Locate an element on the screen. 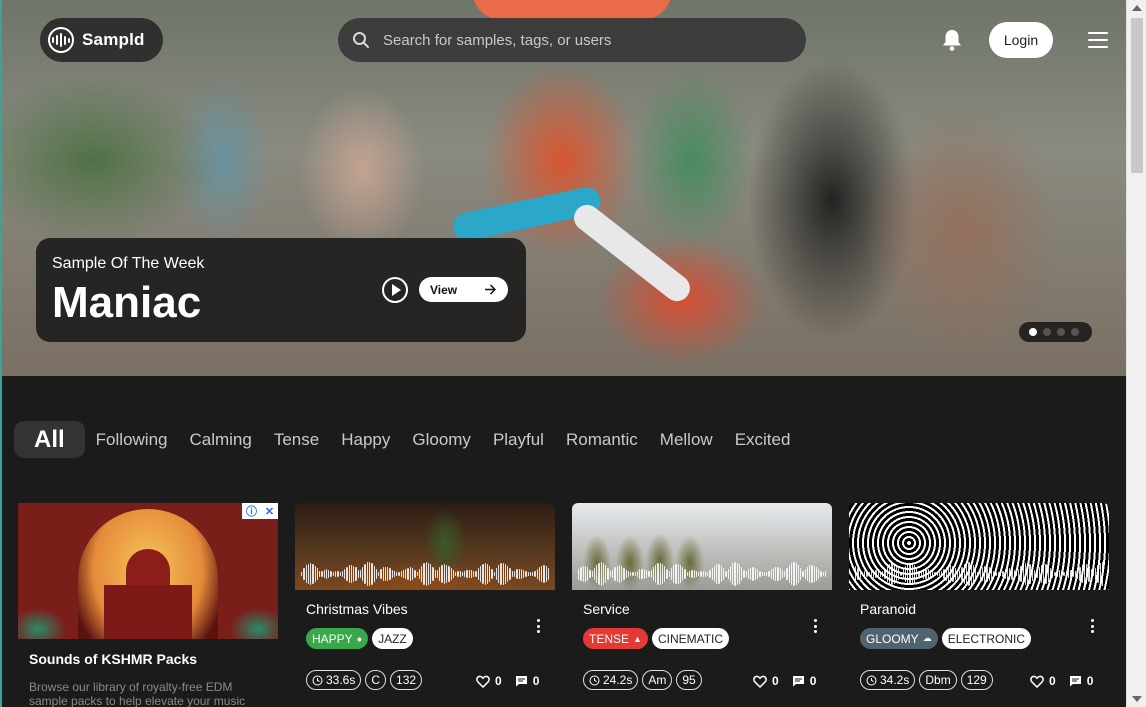 This screenshot has width=1146, height=707. sample-of-the-week-panel: Sample Of The Week Maniac View is located at coordinates (281, 290).